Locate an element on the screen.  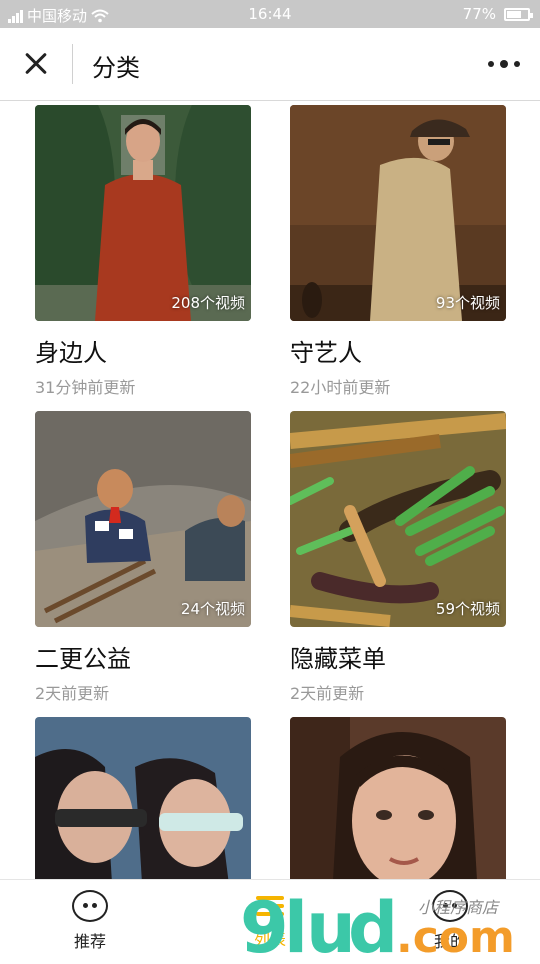
category-updated: 31分钟前更新 is located at coordinates (85, 387).